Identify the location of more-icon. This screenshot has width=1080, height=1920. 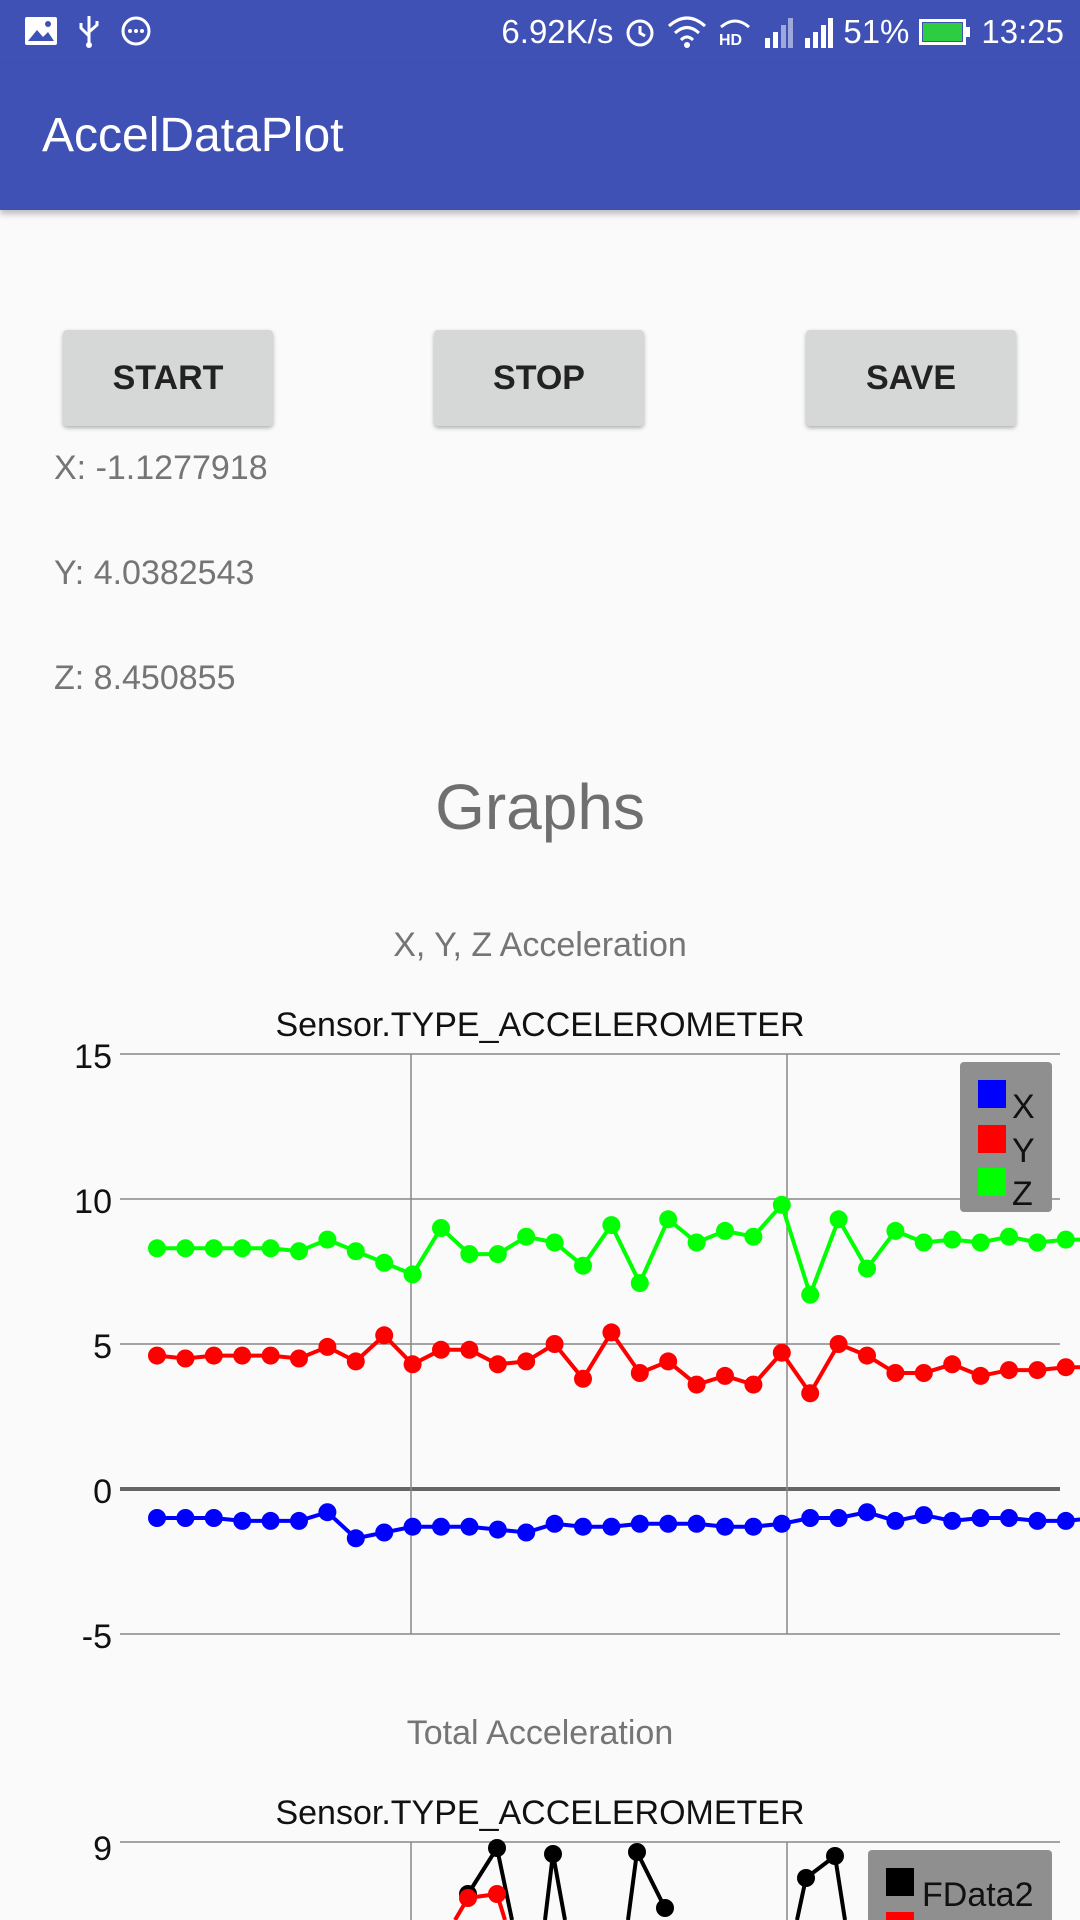
(136, 31).